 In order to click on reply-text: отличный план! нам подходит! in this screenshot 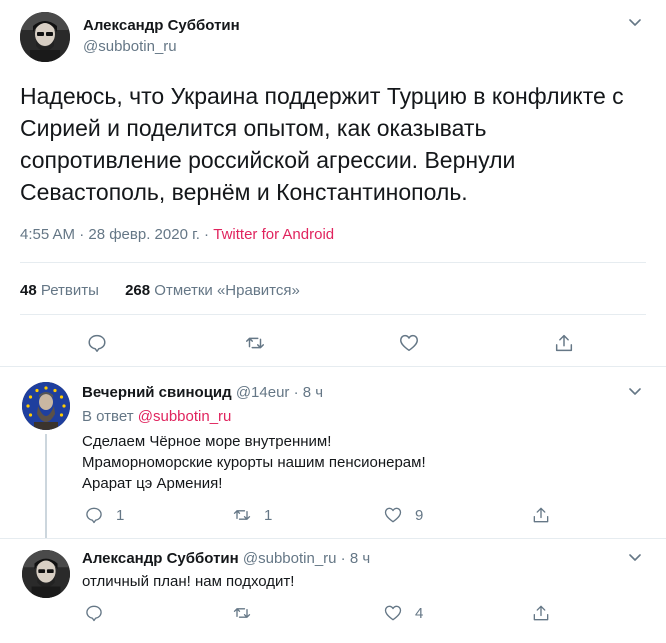, I will do `click(188, 581)`.